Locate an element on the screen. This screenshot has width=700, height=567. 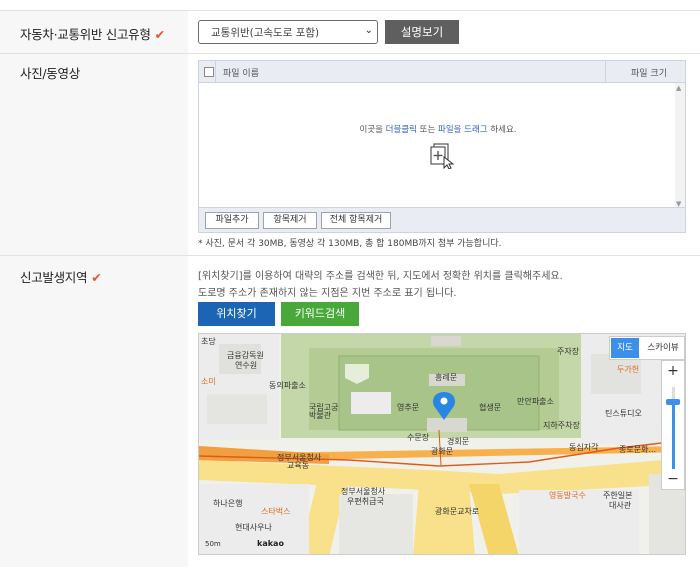
map-label: 흥례문 is located at coordinates (446, 377).